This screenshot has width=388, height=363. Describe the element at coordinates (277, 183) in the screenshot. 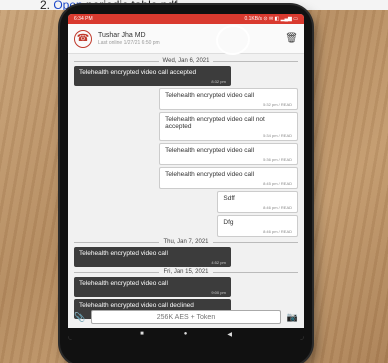

I see `message-time: 8:45 pm / READ` at that location.